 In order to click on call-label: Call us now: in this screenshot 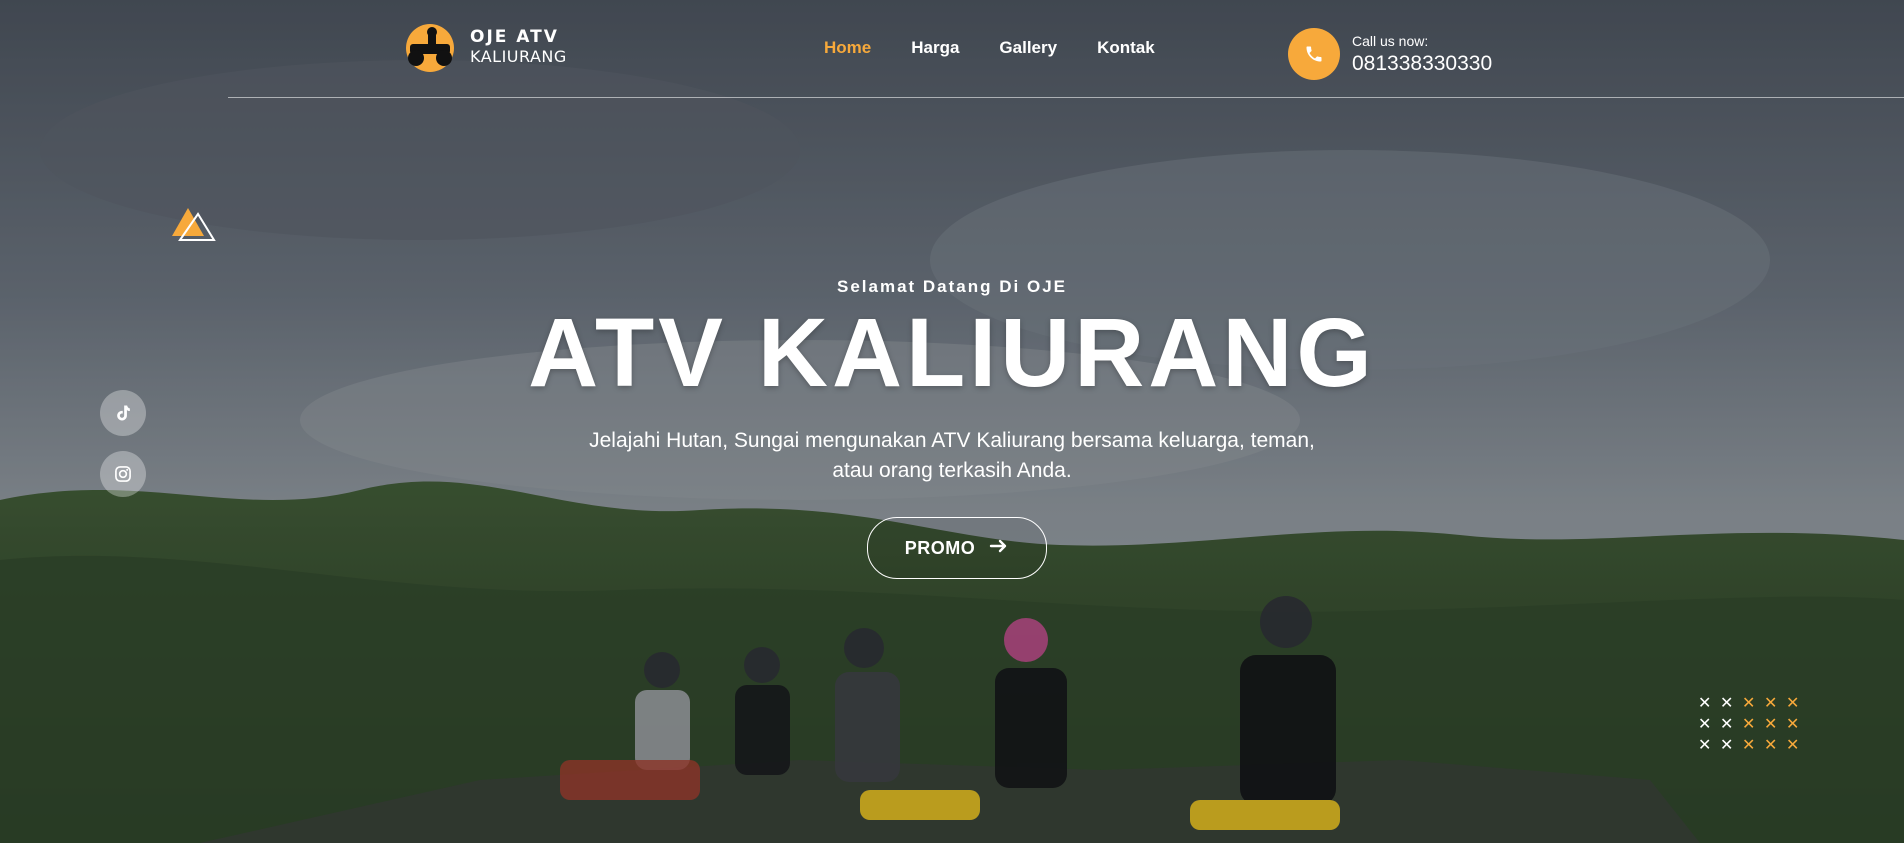, I will do `click(1390, 40)`.